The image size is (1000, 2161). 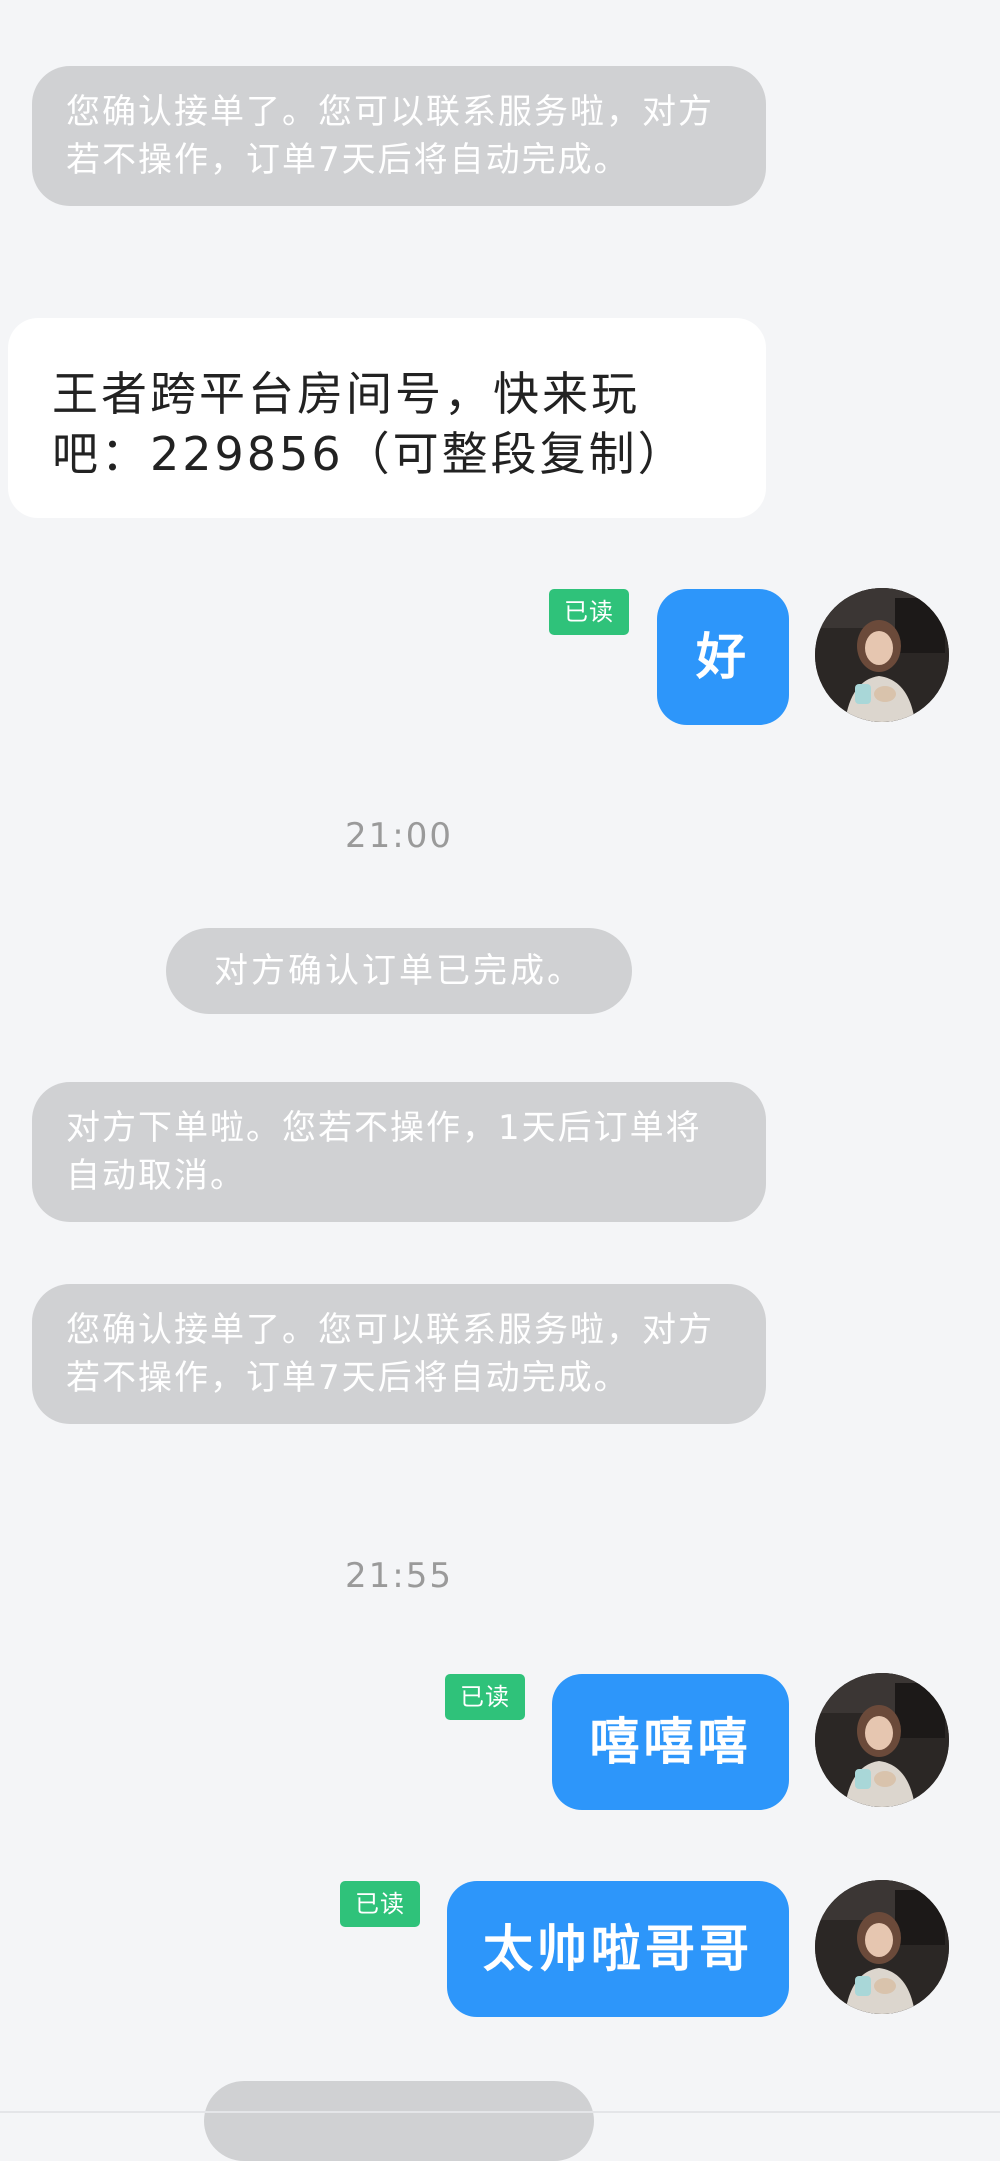 I want to click on room-number-text: 王者跨平台房间号，快来玩吧：229856（可整段复制）, so click(x=369, y=424).